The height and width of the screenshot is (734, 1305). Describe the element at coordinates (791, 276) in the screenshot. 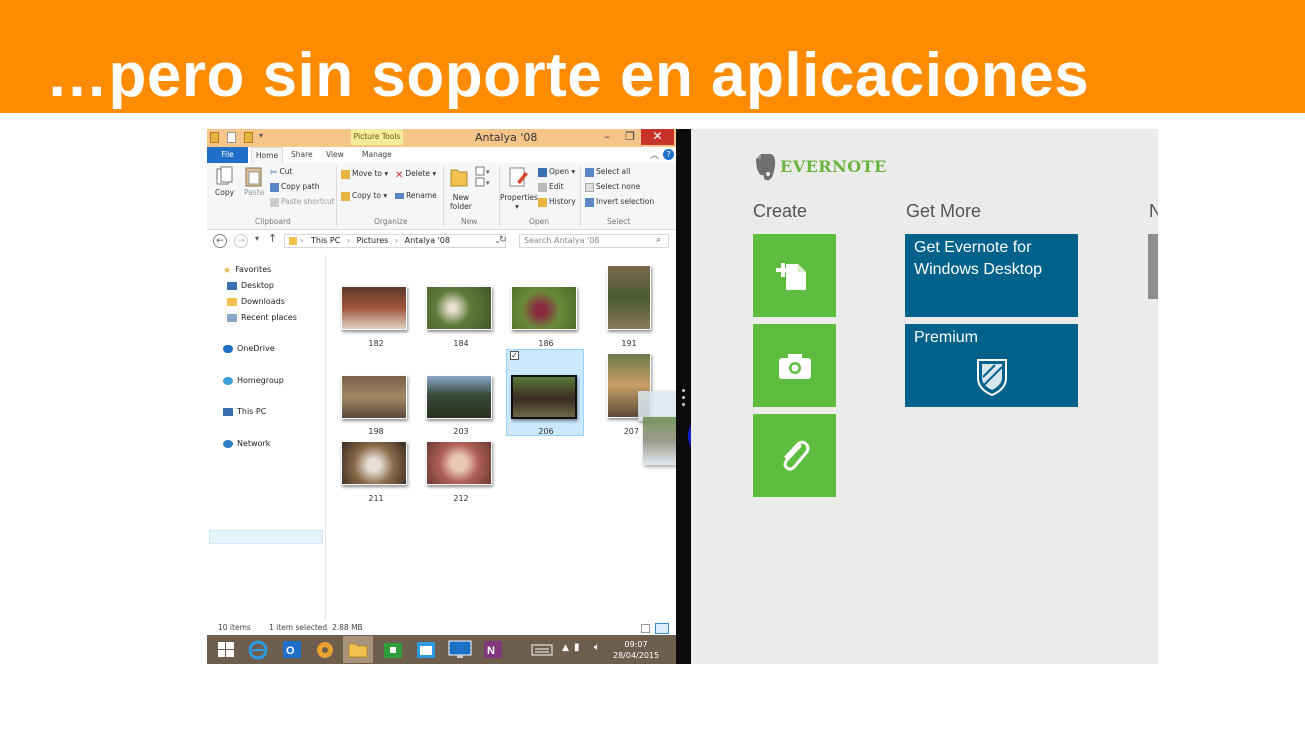

I see `new-note-icon` at that location.